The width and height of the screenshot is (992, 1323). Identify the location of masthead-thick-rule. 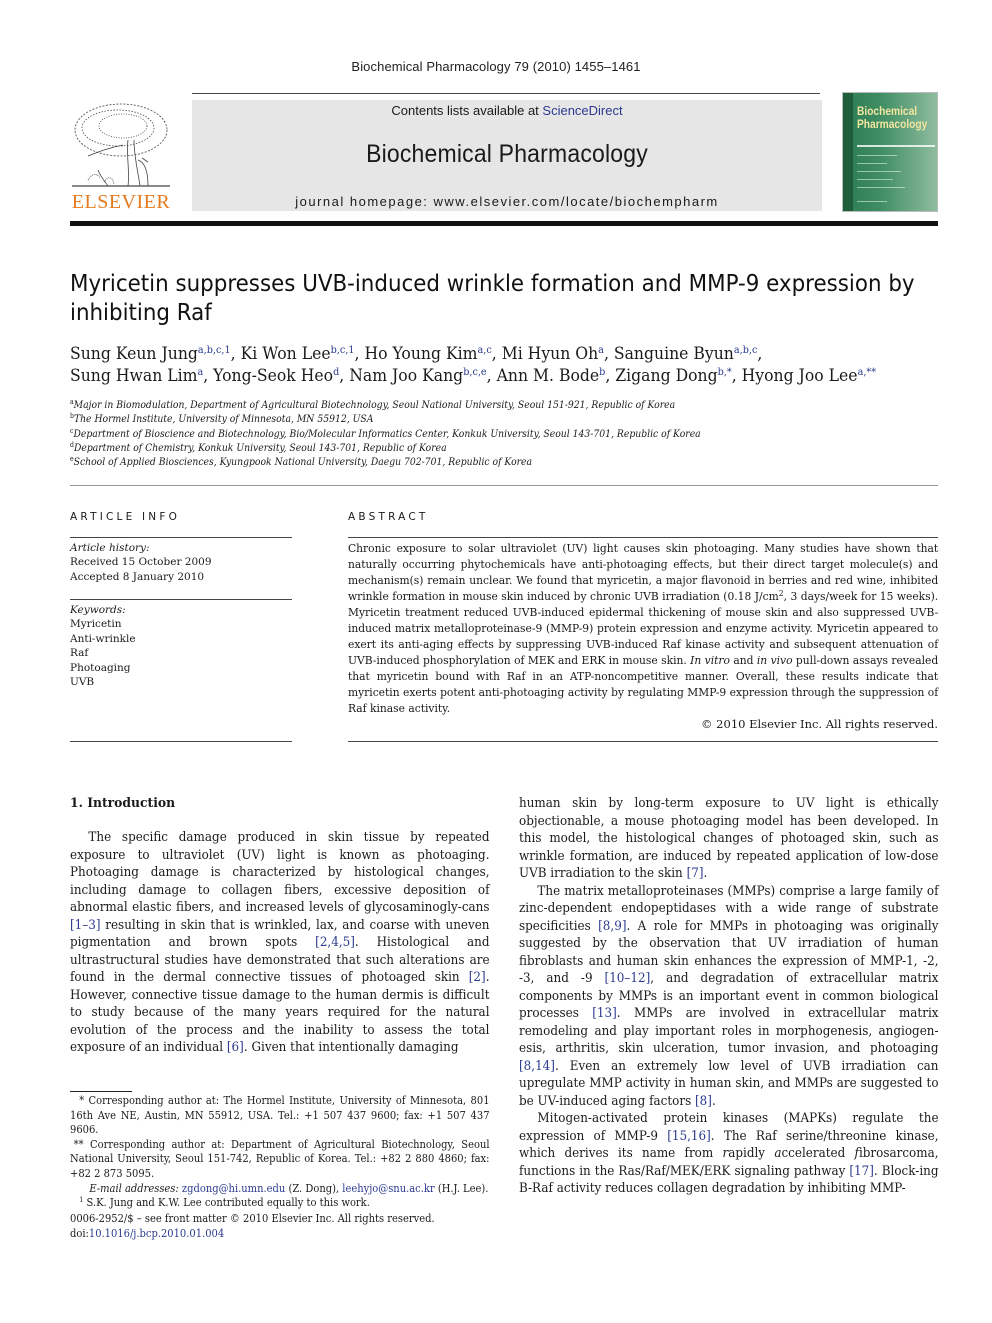
(504, 223).